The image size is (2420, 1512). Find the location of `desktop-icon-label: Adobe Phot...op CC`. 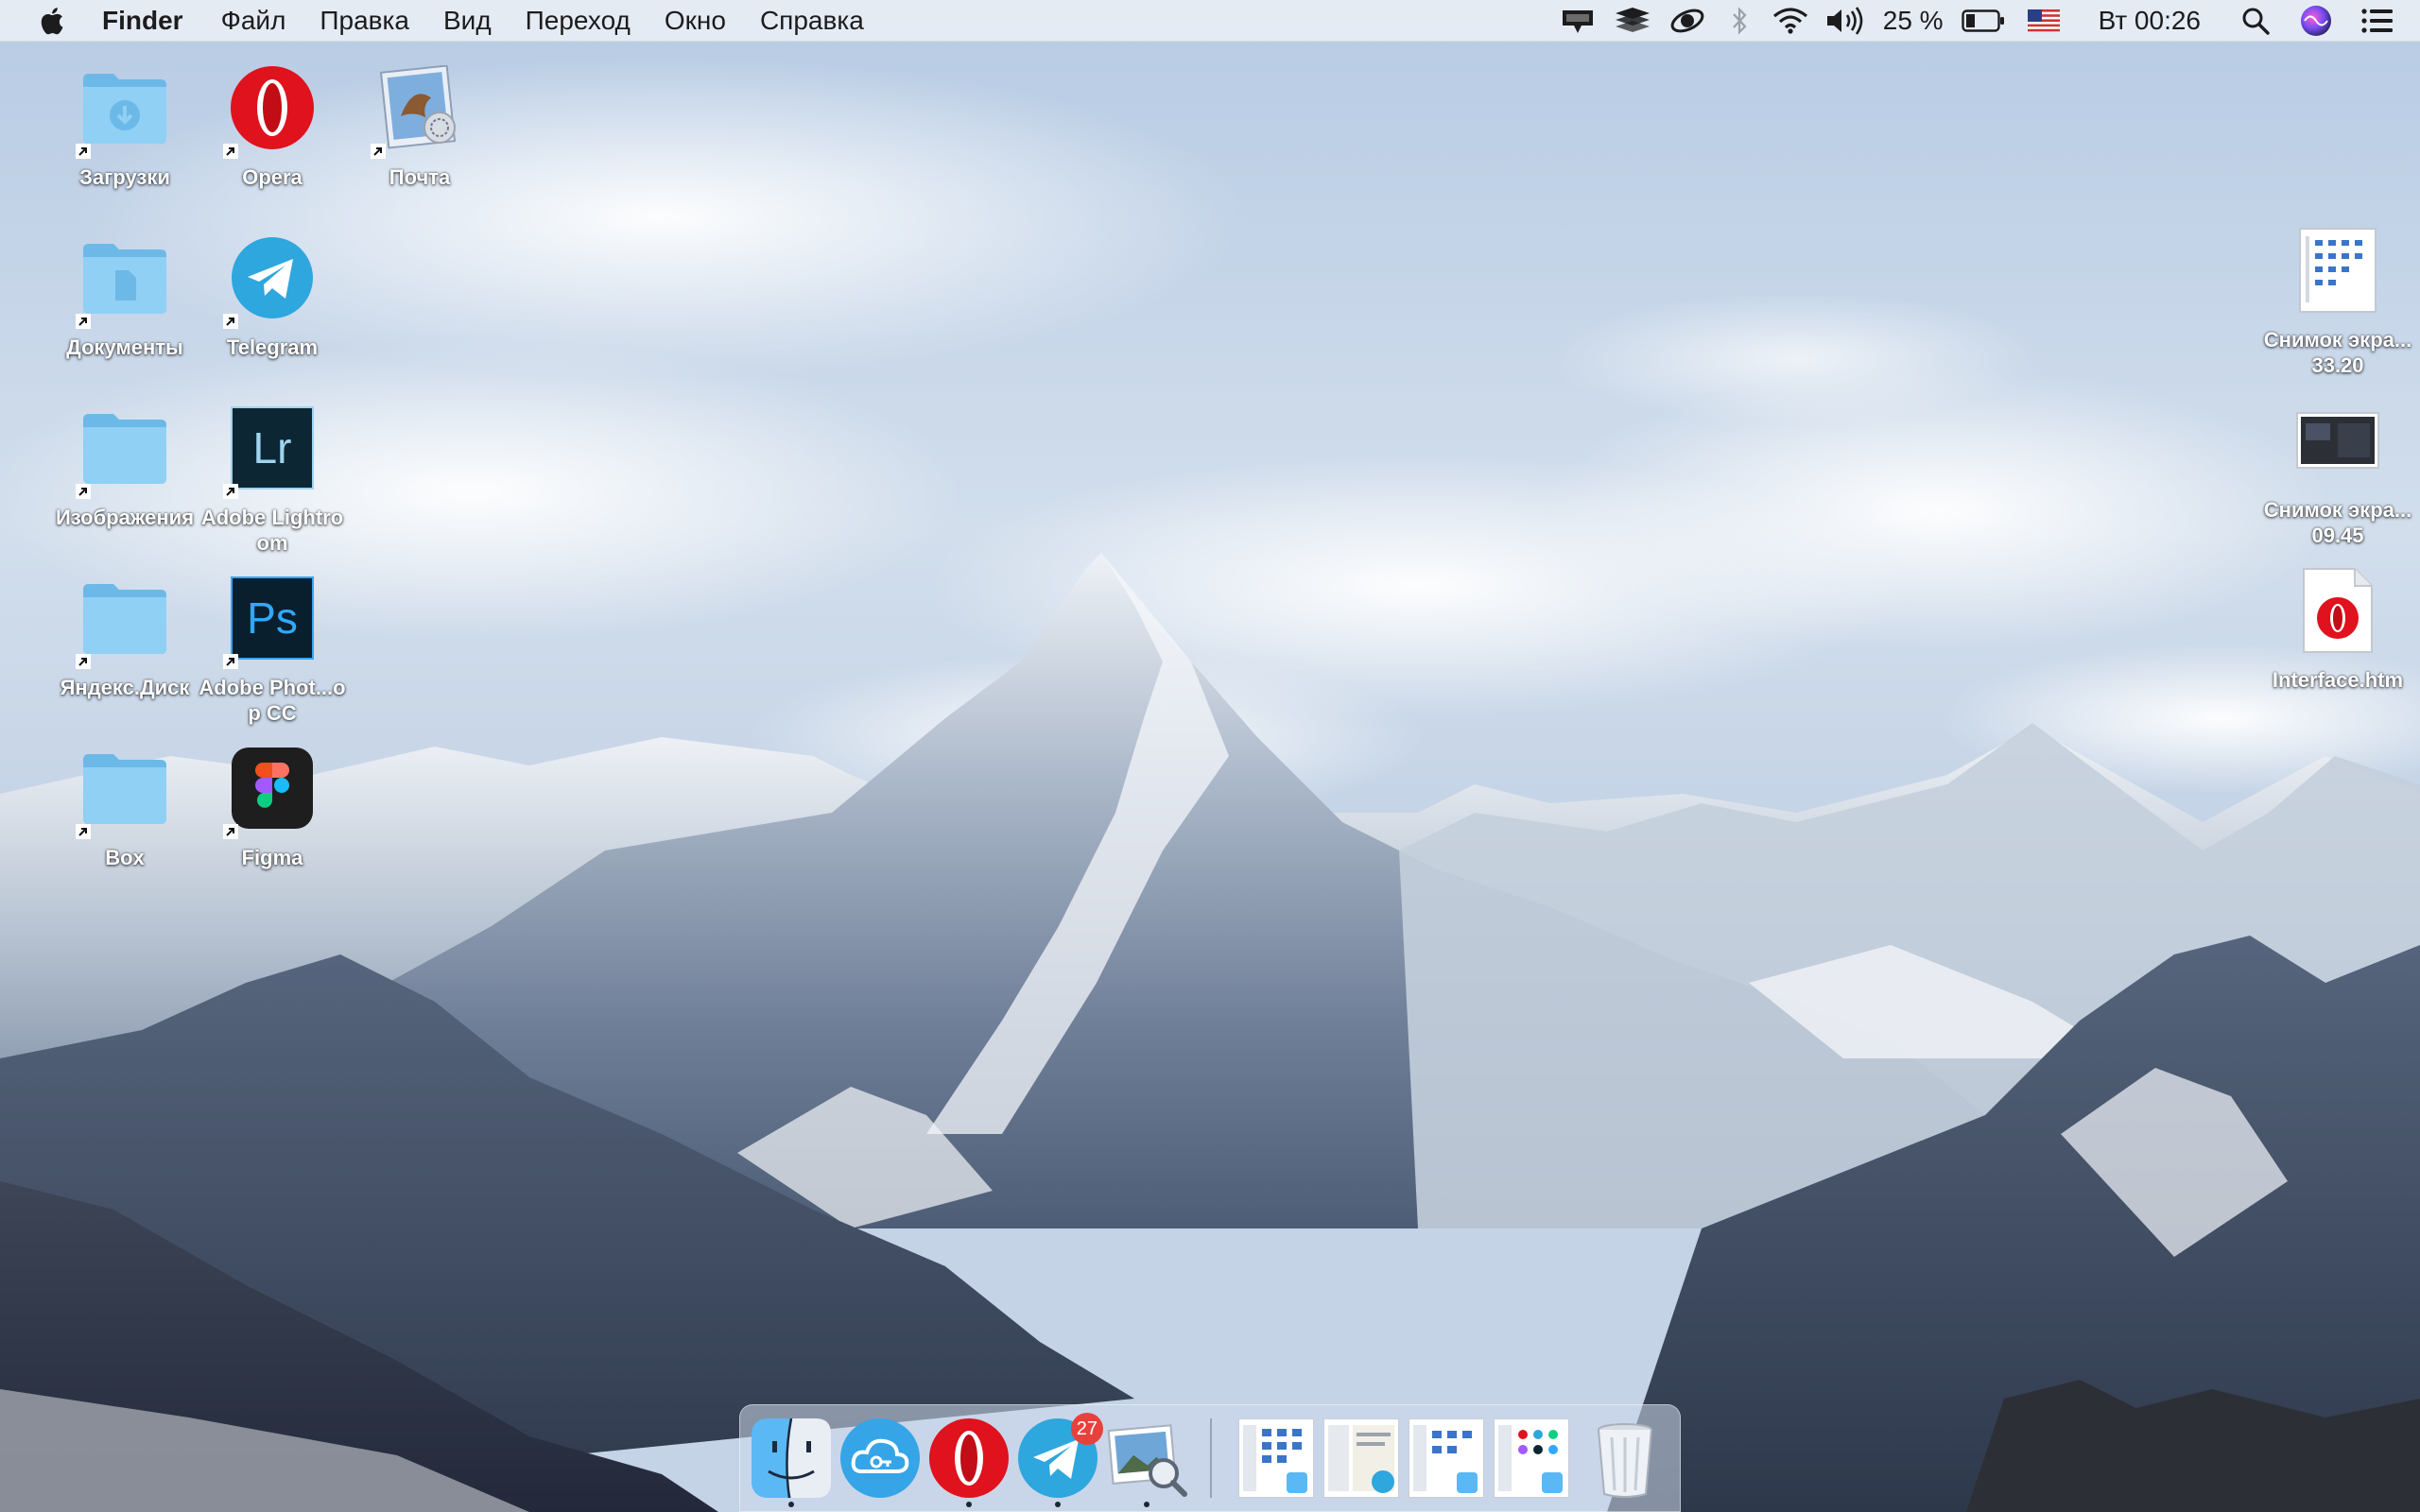

desktop-icon-label: Adobe Phot...op CC is located at coordinates (272, 700).